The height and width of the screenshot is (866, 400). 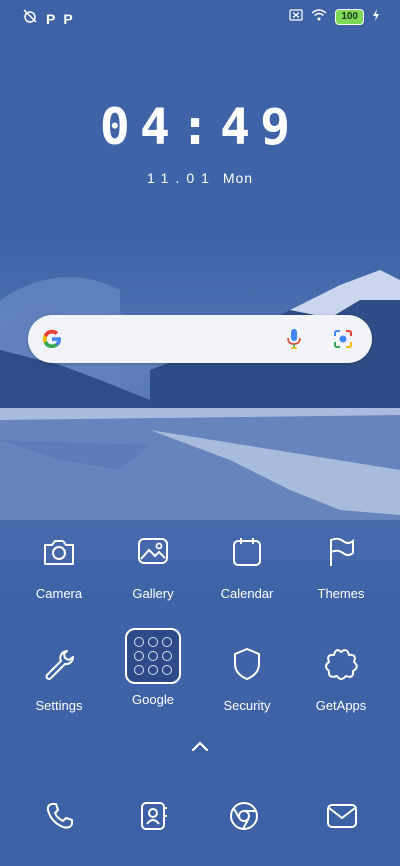 What do you see at coordinates (200, 748) in the screenshot?
I see `chevron-up-icon` at bounding box center [200, 748].